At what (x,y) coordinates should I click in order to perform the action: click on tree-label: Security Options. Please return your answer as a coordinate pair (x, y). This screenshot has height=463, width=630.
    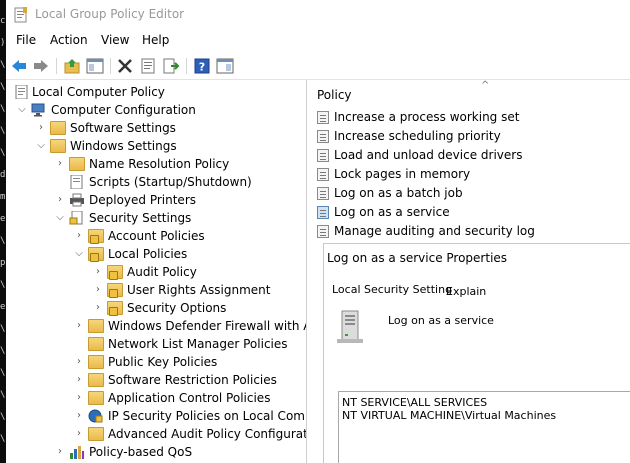
    Looking at the image, I should click on (177, 308).